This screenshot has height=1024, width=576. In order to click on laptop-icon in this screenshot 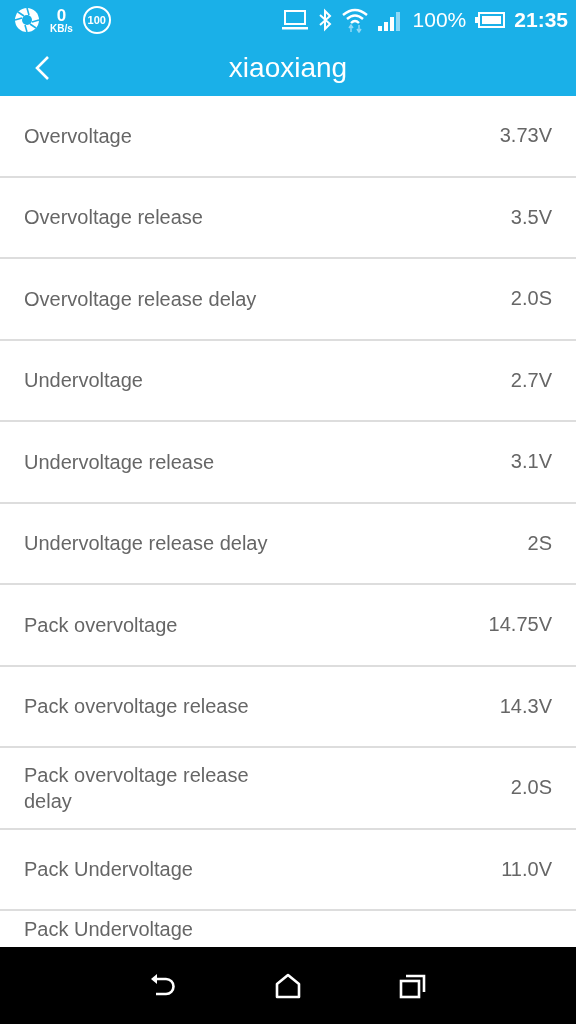, I will do `click(294, 20)`.